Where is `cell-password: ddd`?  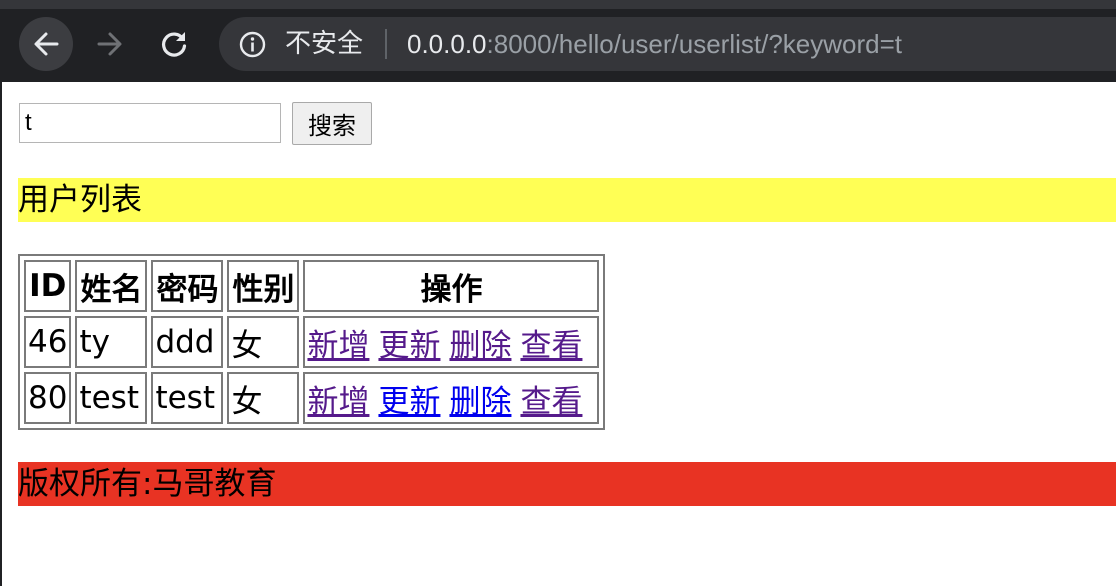 cell-password: ddd is located at coordinates (187, 342).